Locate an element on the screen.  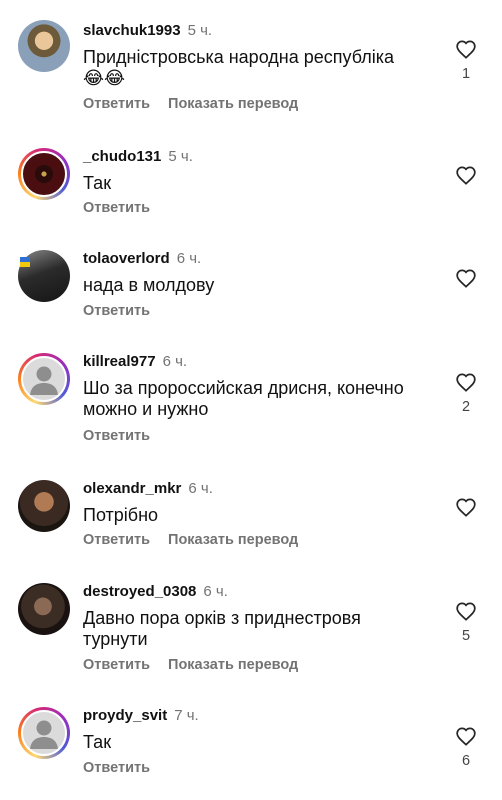
like-count: 5 is located at coordinates (466, 636).